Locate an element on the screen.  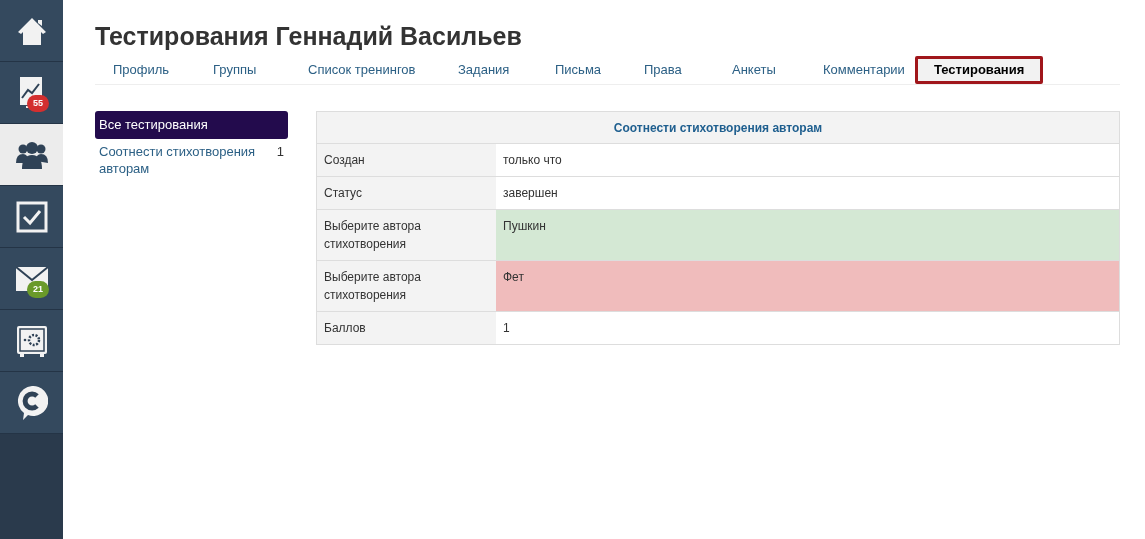
tab: Профиль is located at coordinates (149, 69).